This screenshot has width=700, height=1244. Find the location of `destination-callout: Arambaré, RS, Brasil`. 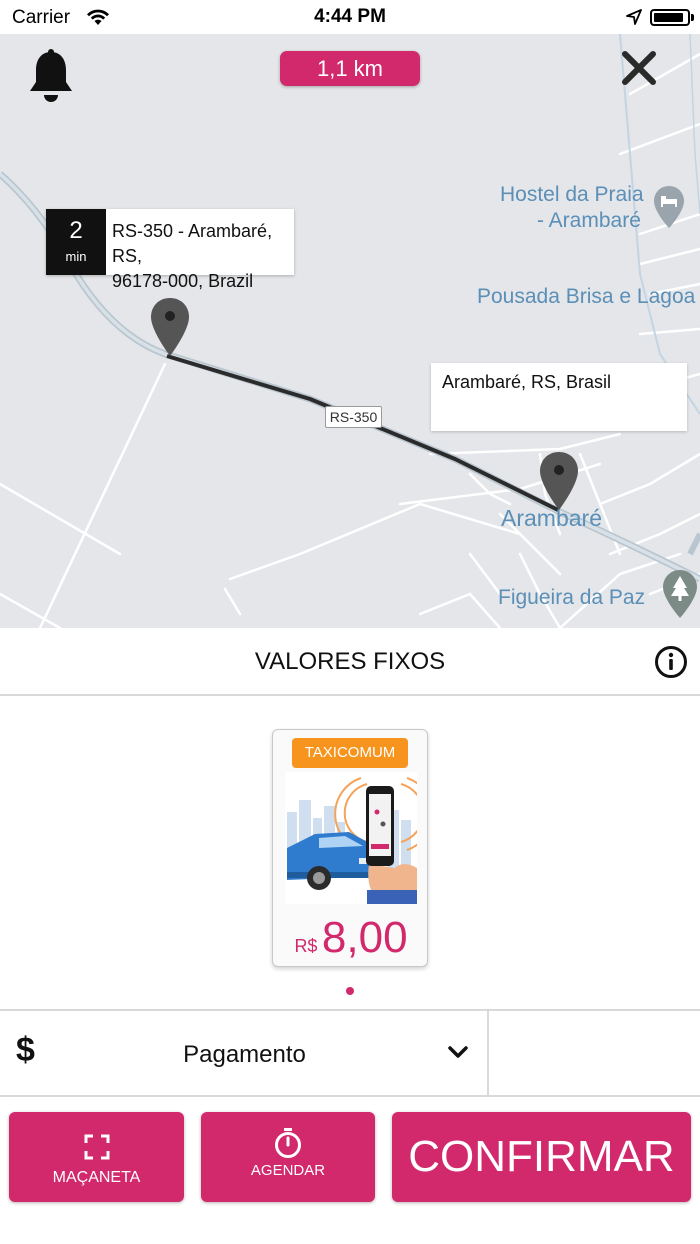

destination-callout: Arambaré, RS, Brasil is located at coordinates (559, 397).